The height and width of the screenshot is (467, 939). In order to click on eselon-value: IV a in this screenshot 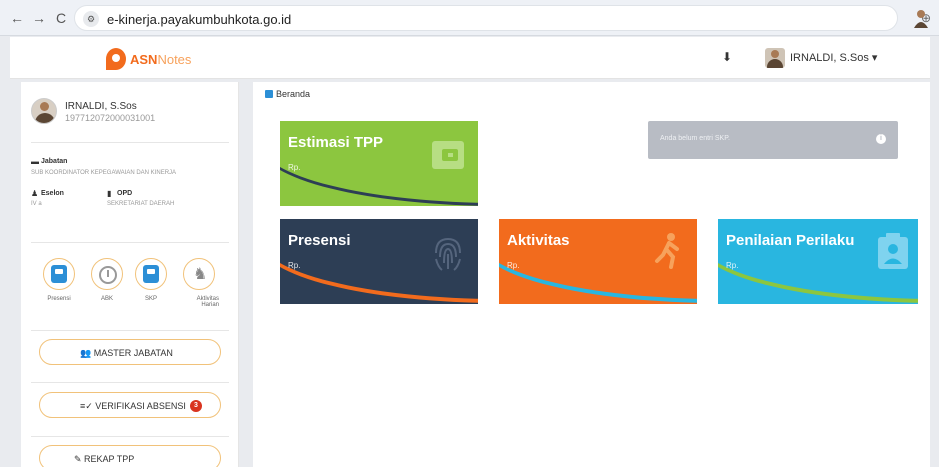, I will do `click(36, 204)`.